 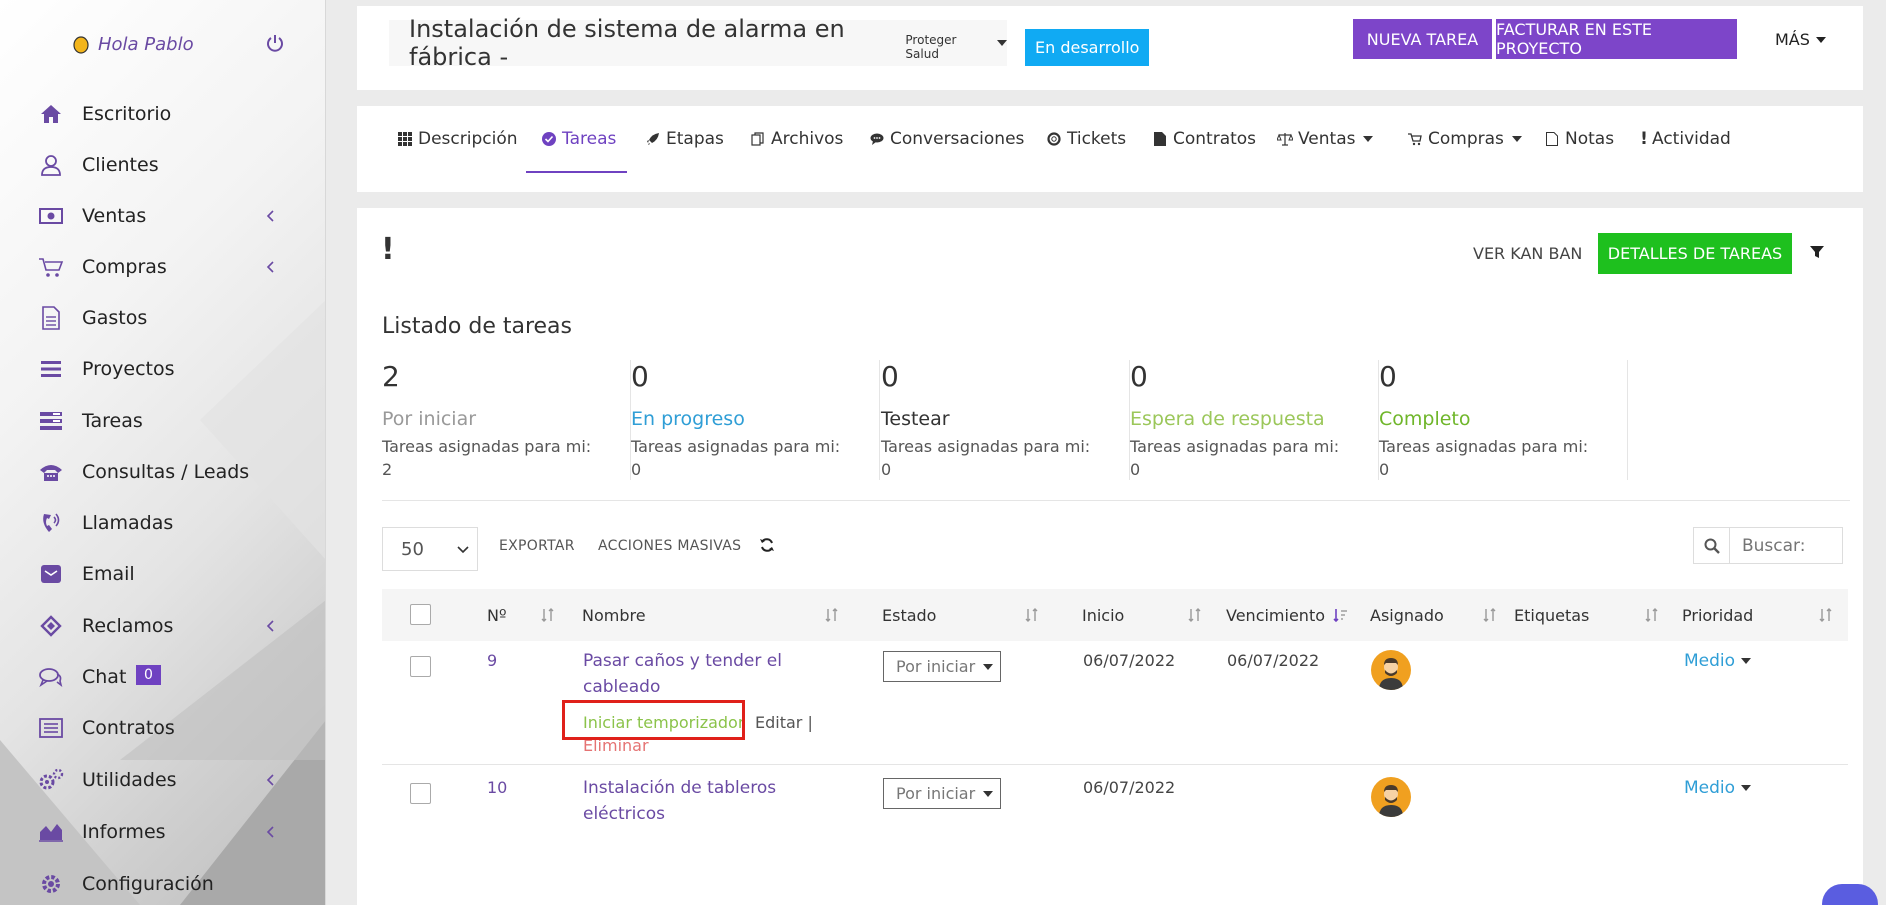 I want to click on stat-en-progreso: 0 En progreso Tareas asignadas para mi: 0, so click(x=755, y=420).